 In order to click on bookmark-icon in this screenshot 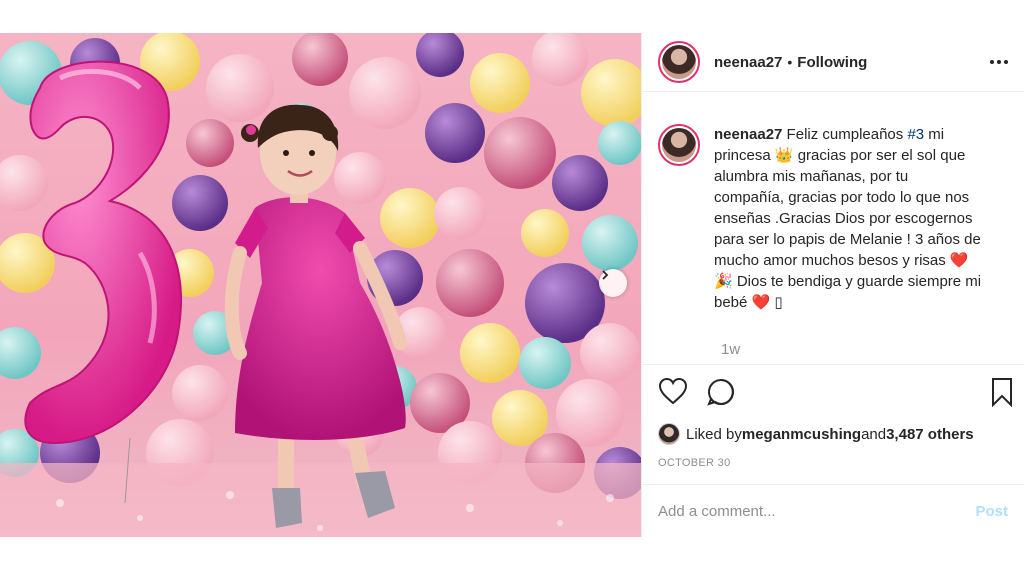, I will do `click(1002, 394)`.